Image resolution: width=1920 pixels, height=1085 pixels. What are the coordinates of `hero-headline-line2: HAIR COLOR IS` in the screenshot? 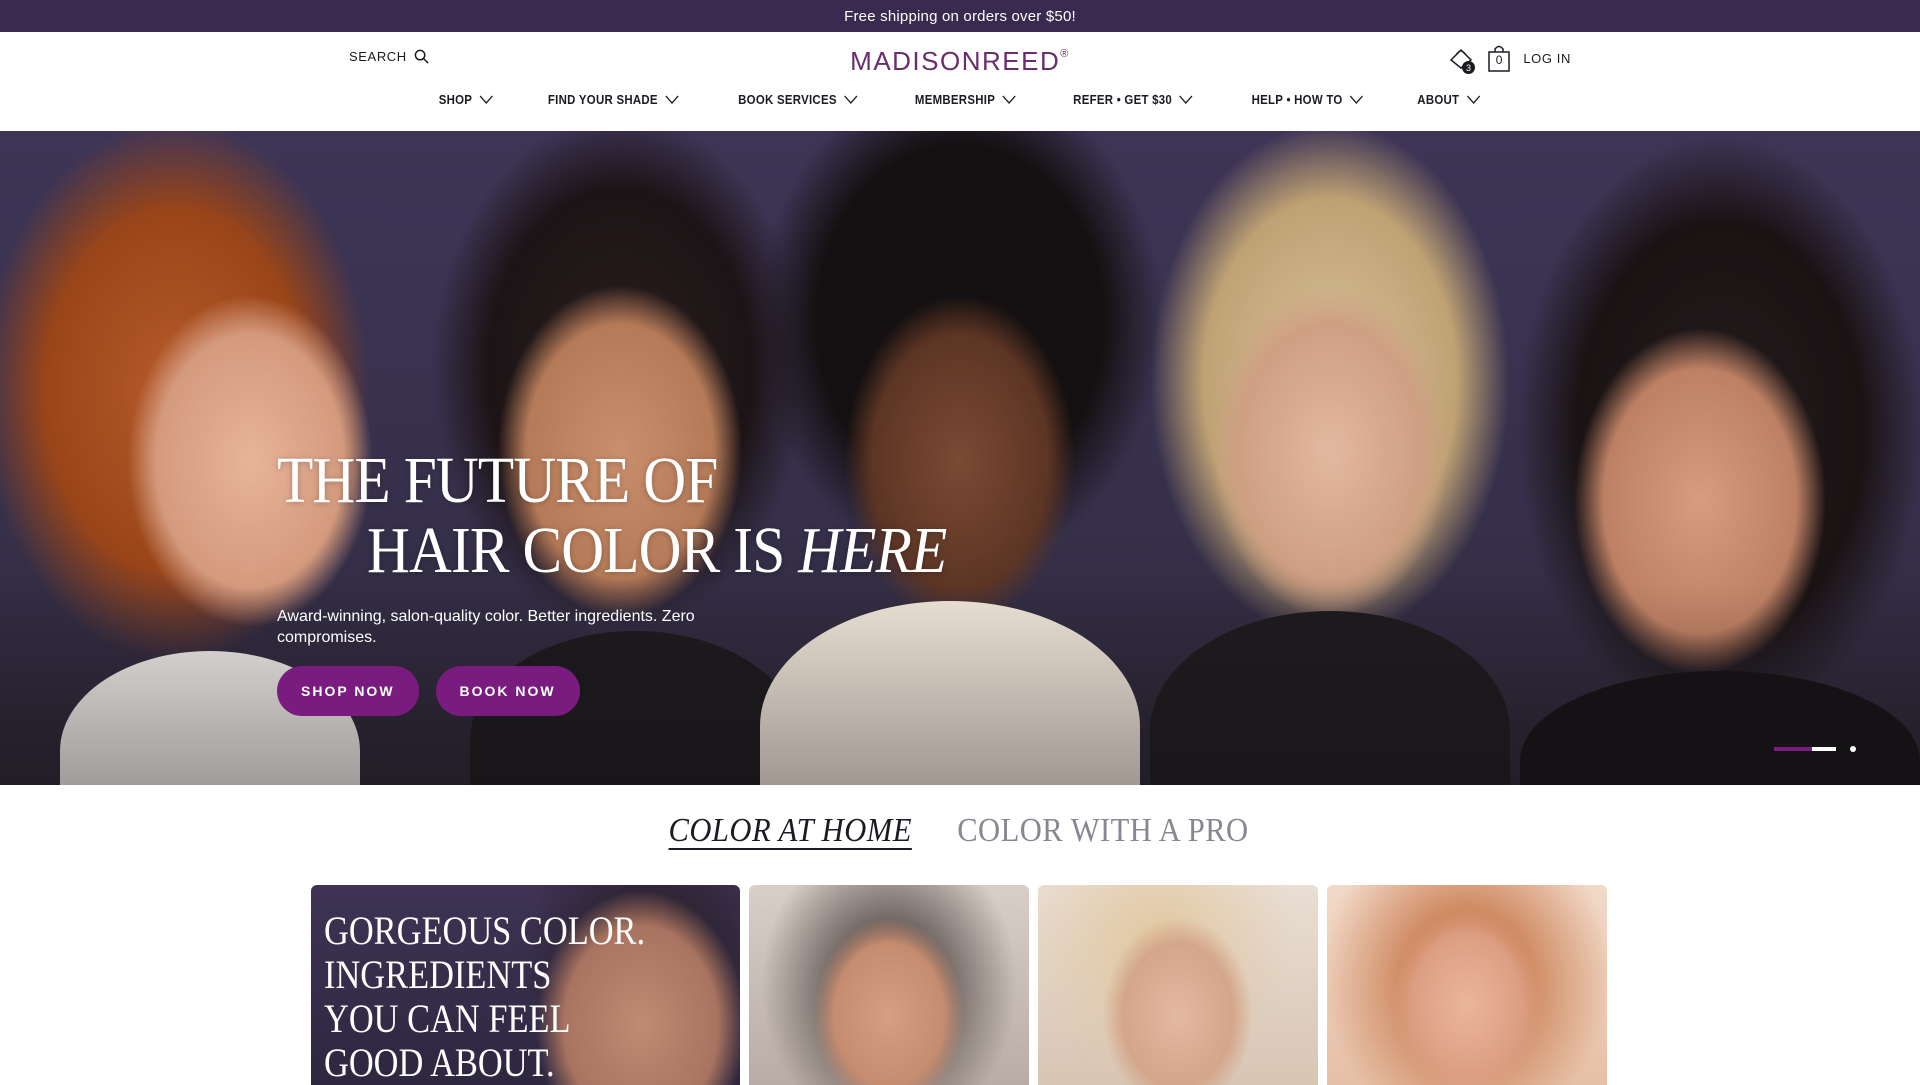 It's located at (576, 550).